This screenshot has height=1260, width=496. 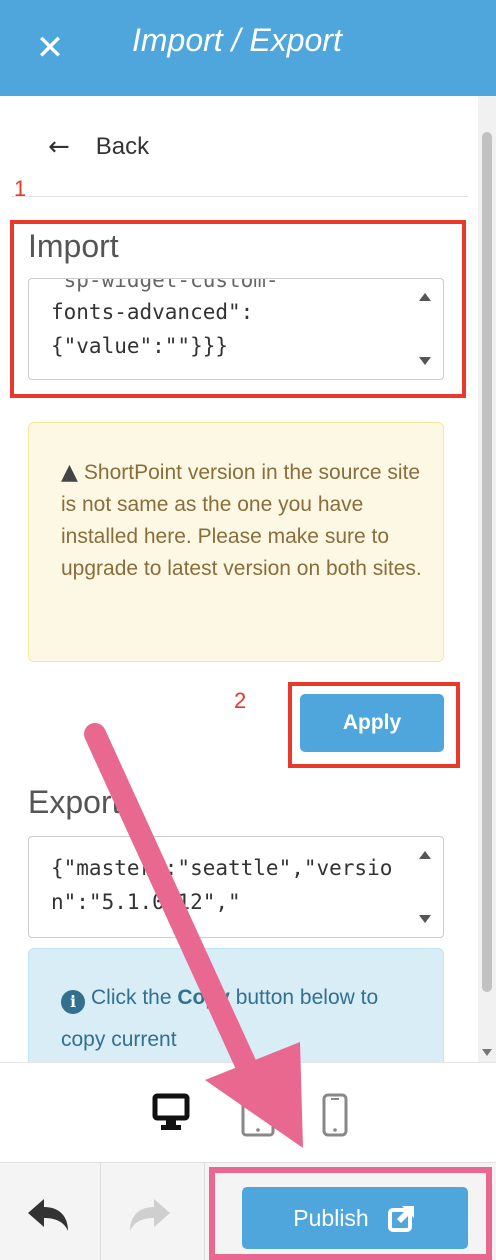 I want to click on back-label: Back, so click(x=122, y=146).